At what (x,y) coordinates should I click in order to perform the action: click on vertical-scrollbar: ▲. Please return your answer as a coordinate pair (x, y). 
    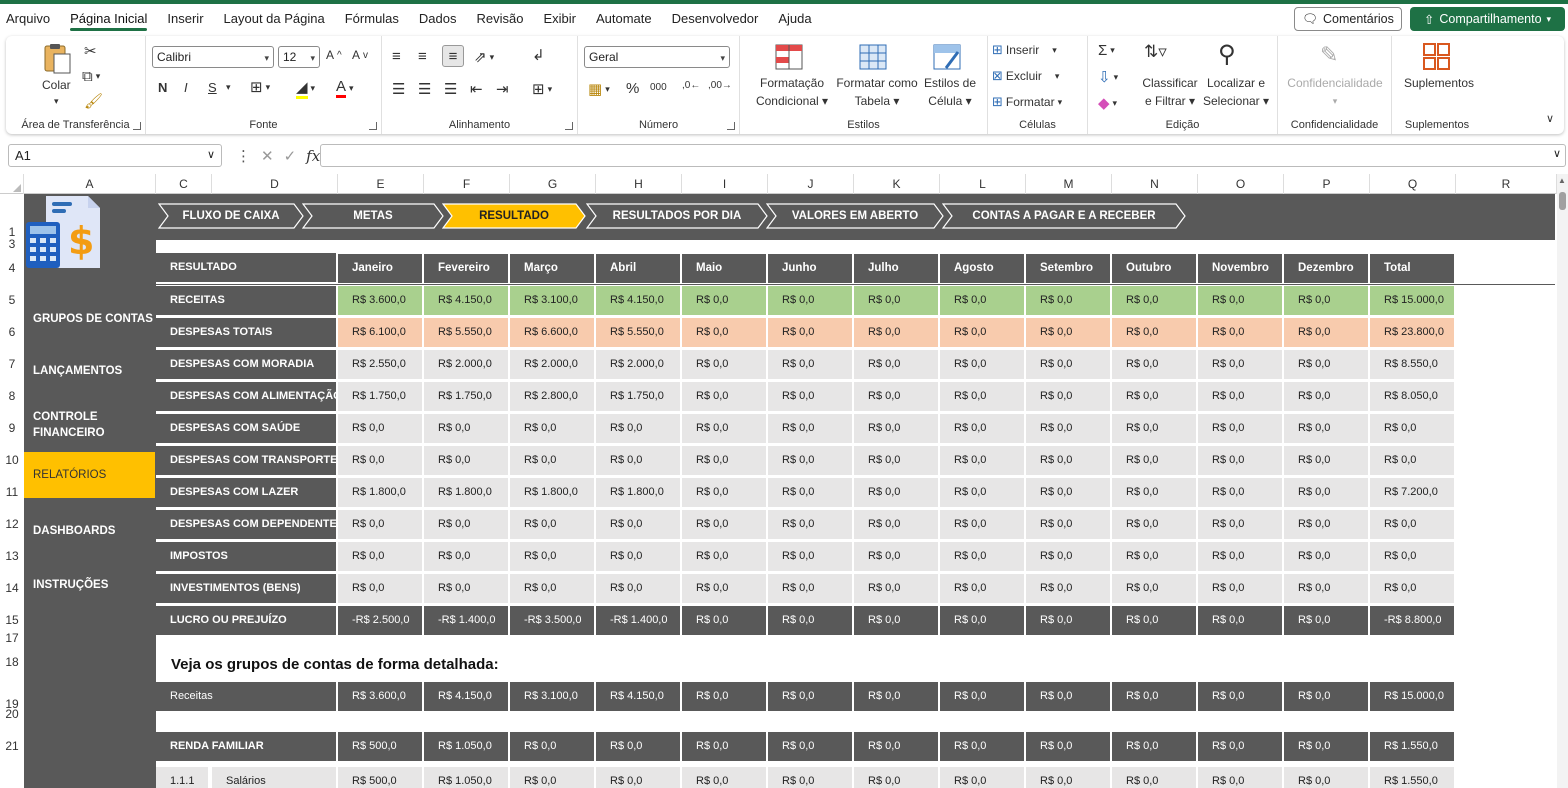
    Looking at the image, I should click on (1562, 481).